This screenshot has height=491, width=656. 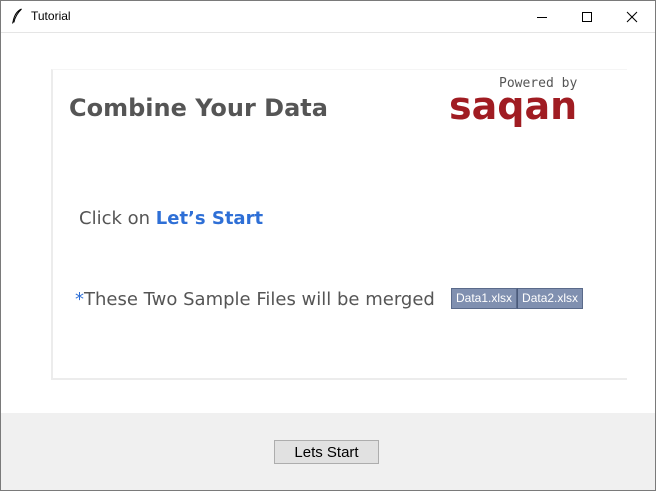 What do you see at coordinates (117, 218) in the screenshot?
I see `instruction-prefix: Click on` at bounding box center [117, 218].